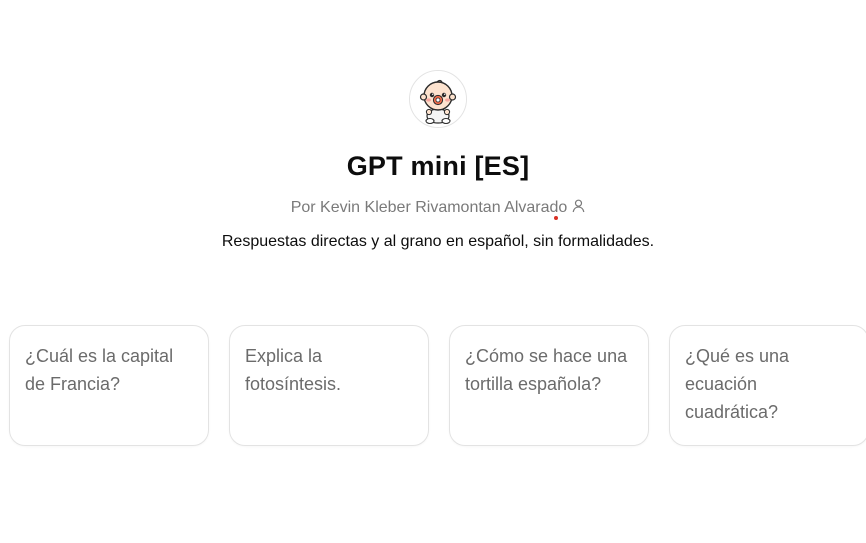  Describe the element at coordinates (737, 384) in the screenshot. I see `starter-card-label: ¿Qué es una ecuación cuadrática?` at that location.